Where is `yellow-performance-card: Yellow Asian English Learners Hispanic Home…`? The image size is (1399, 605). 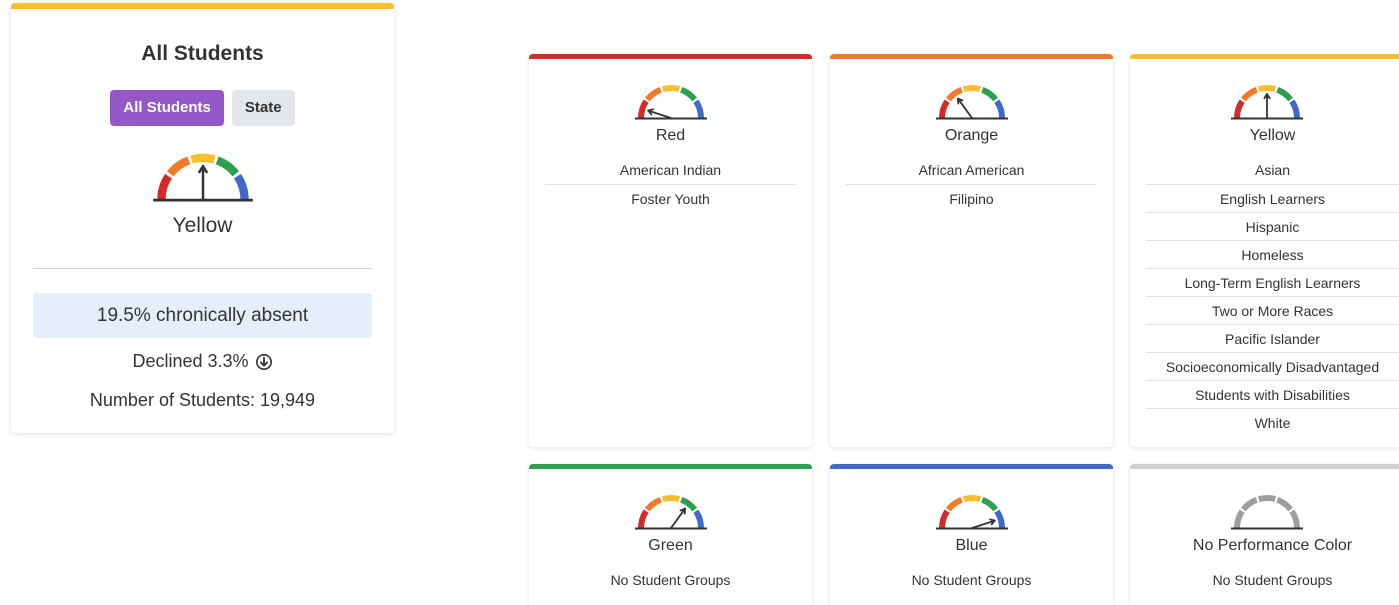 yellow-performance-card: Yellow Asian English Learners Hispanic Home… is located at coordinates (1264, 250).